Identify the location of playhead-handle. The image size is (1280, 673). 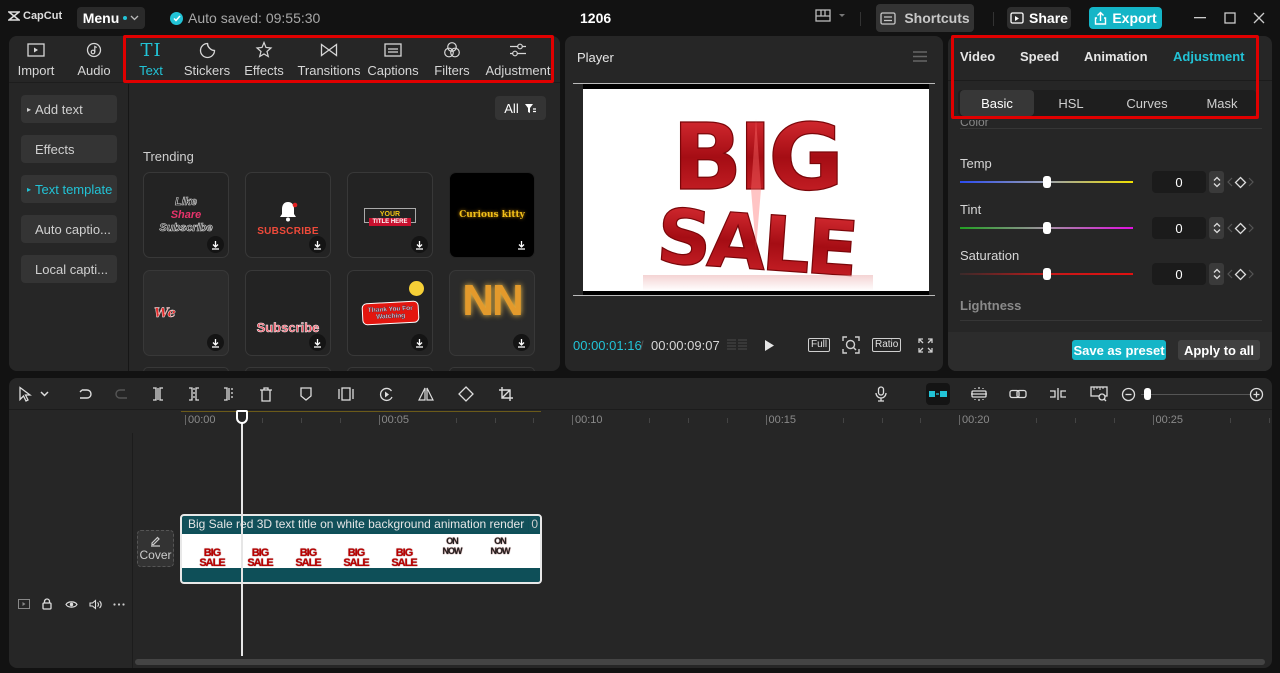
(242, 417).